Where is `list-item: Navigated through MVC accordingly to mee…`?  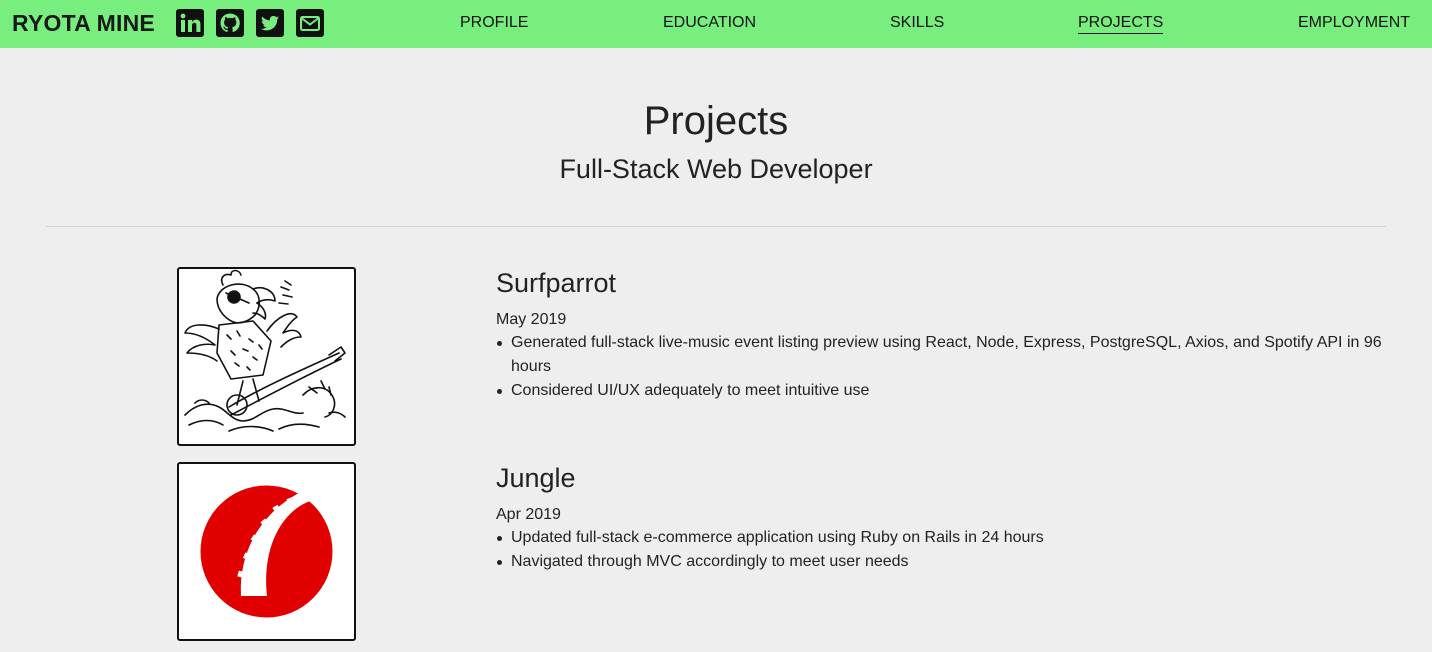 list-item: Navigated through MVC accordingly to mee… is located at coordinates (946, 562).